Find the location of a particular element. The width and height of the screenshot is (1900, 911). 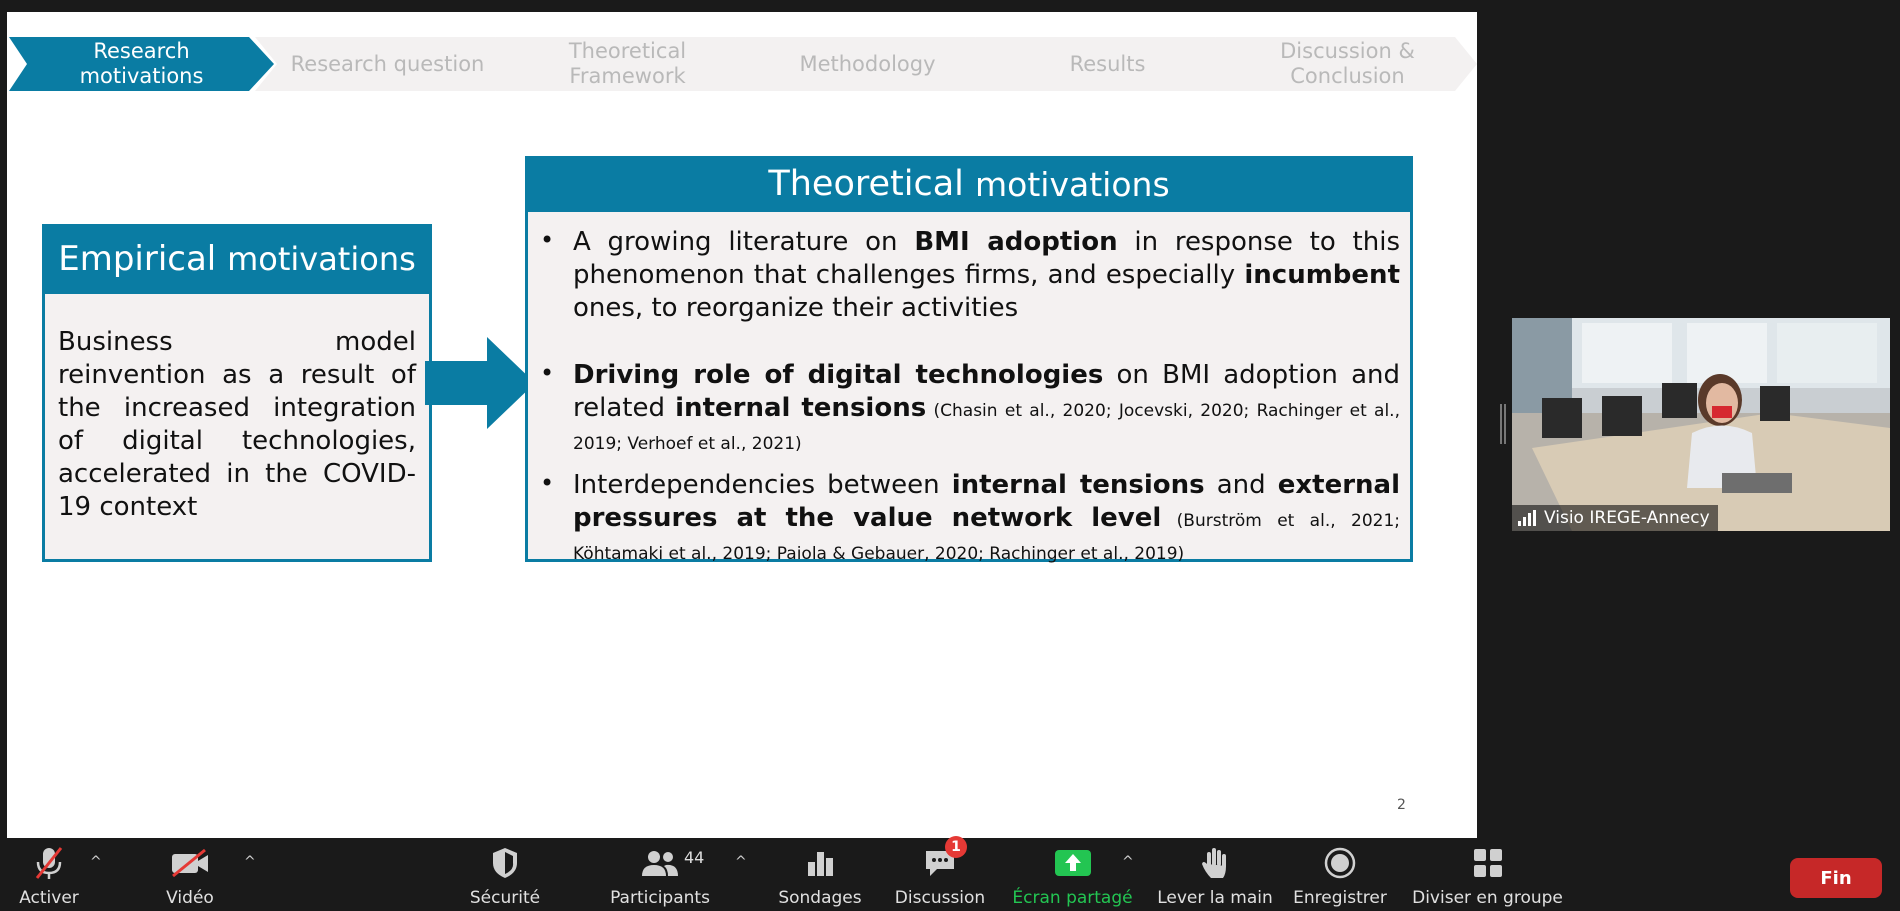

shield-icon is located at coordinates (505, 863).